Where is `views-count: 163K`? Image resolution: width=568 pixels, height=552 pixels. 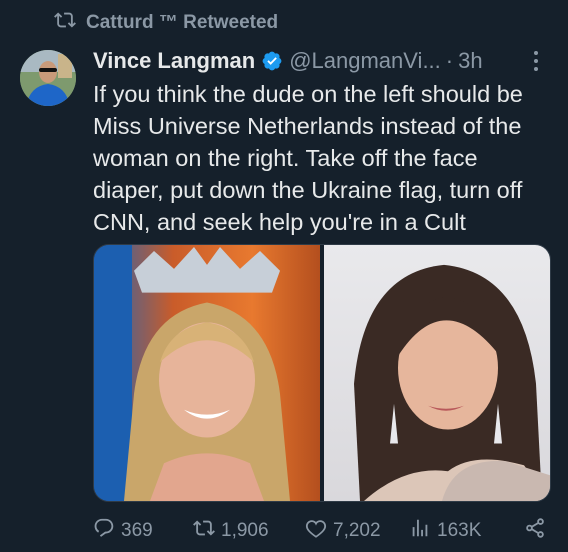 views-count: 163K is located at coordinates (459, 530).